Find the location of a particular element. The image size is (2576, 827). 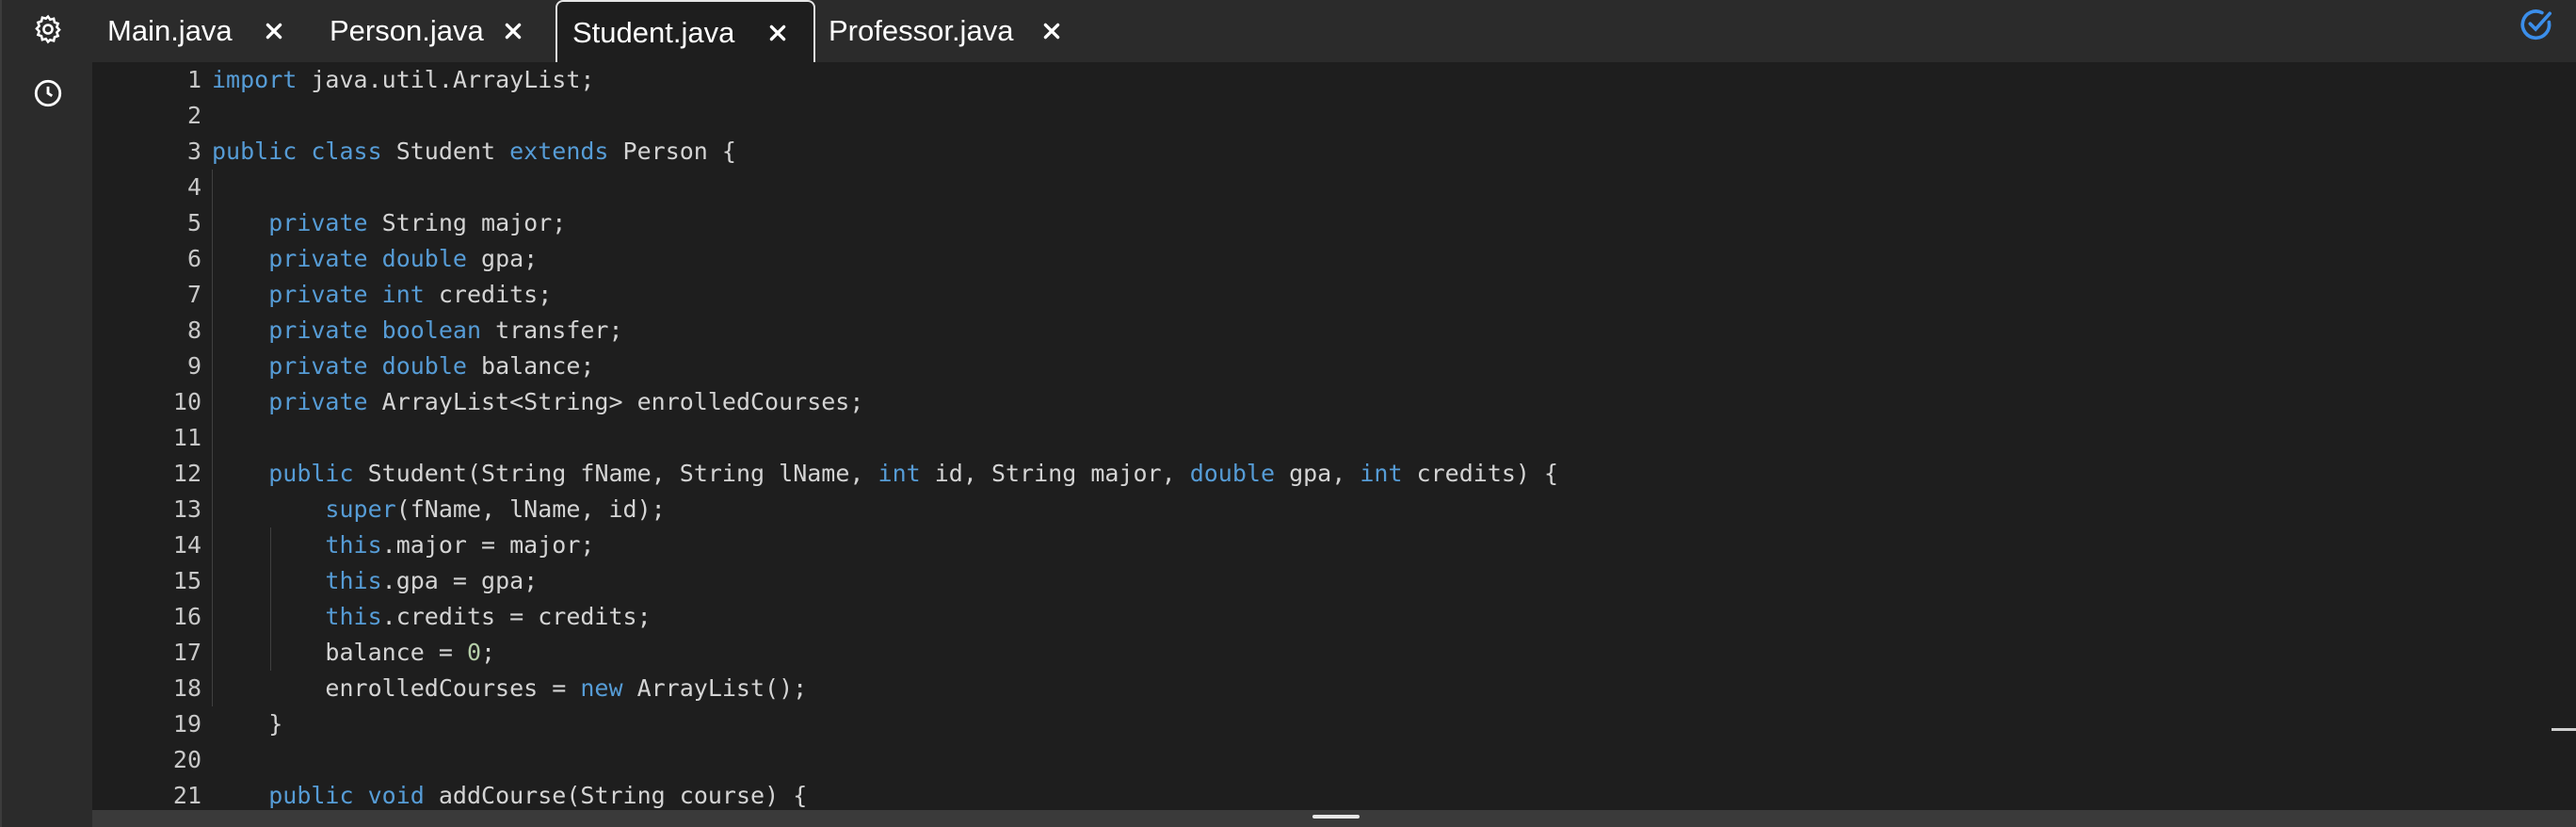

line-number: 13 is located at coordinates (186, 509).